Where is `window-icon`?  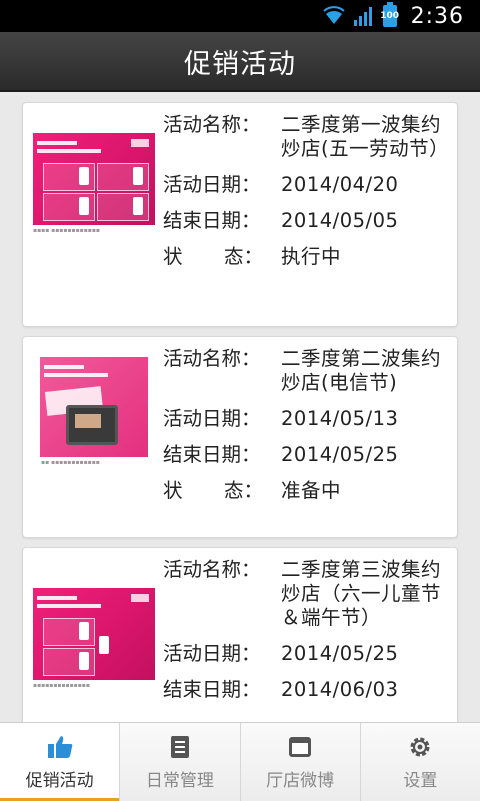
window-icon is located at coordinates (300, 746).